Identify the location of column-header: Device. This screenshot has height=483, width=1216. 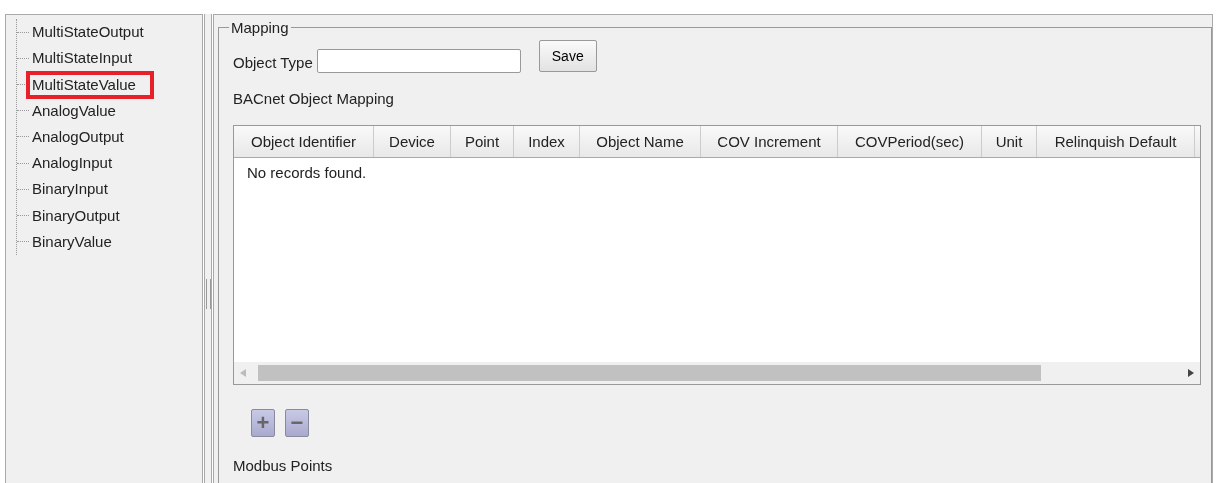
(412, 141).